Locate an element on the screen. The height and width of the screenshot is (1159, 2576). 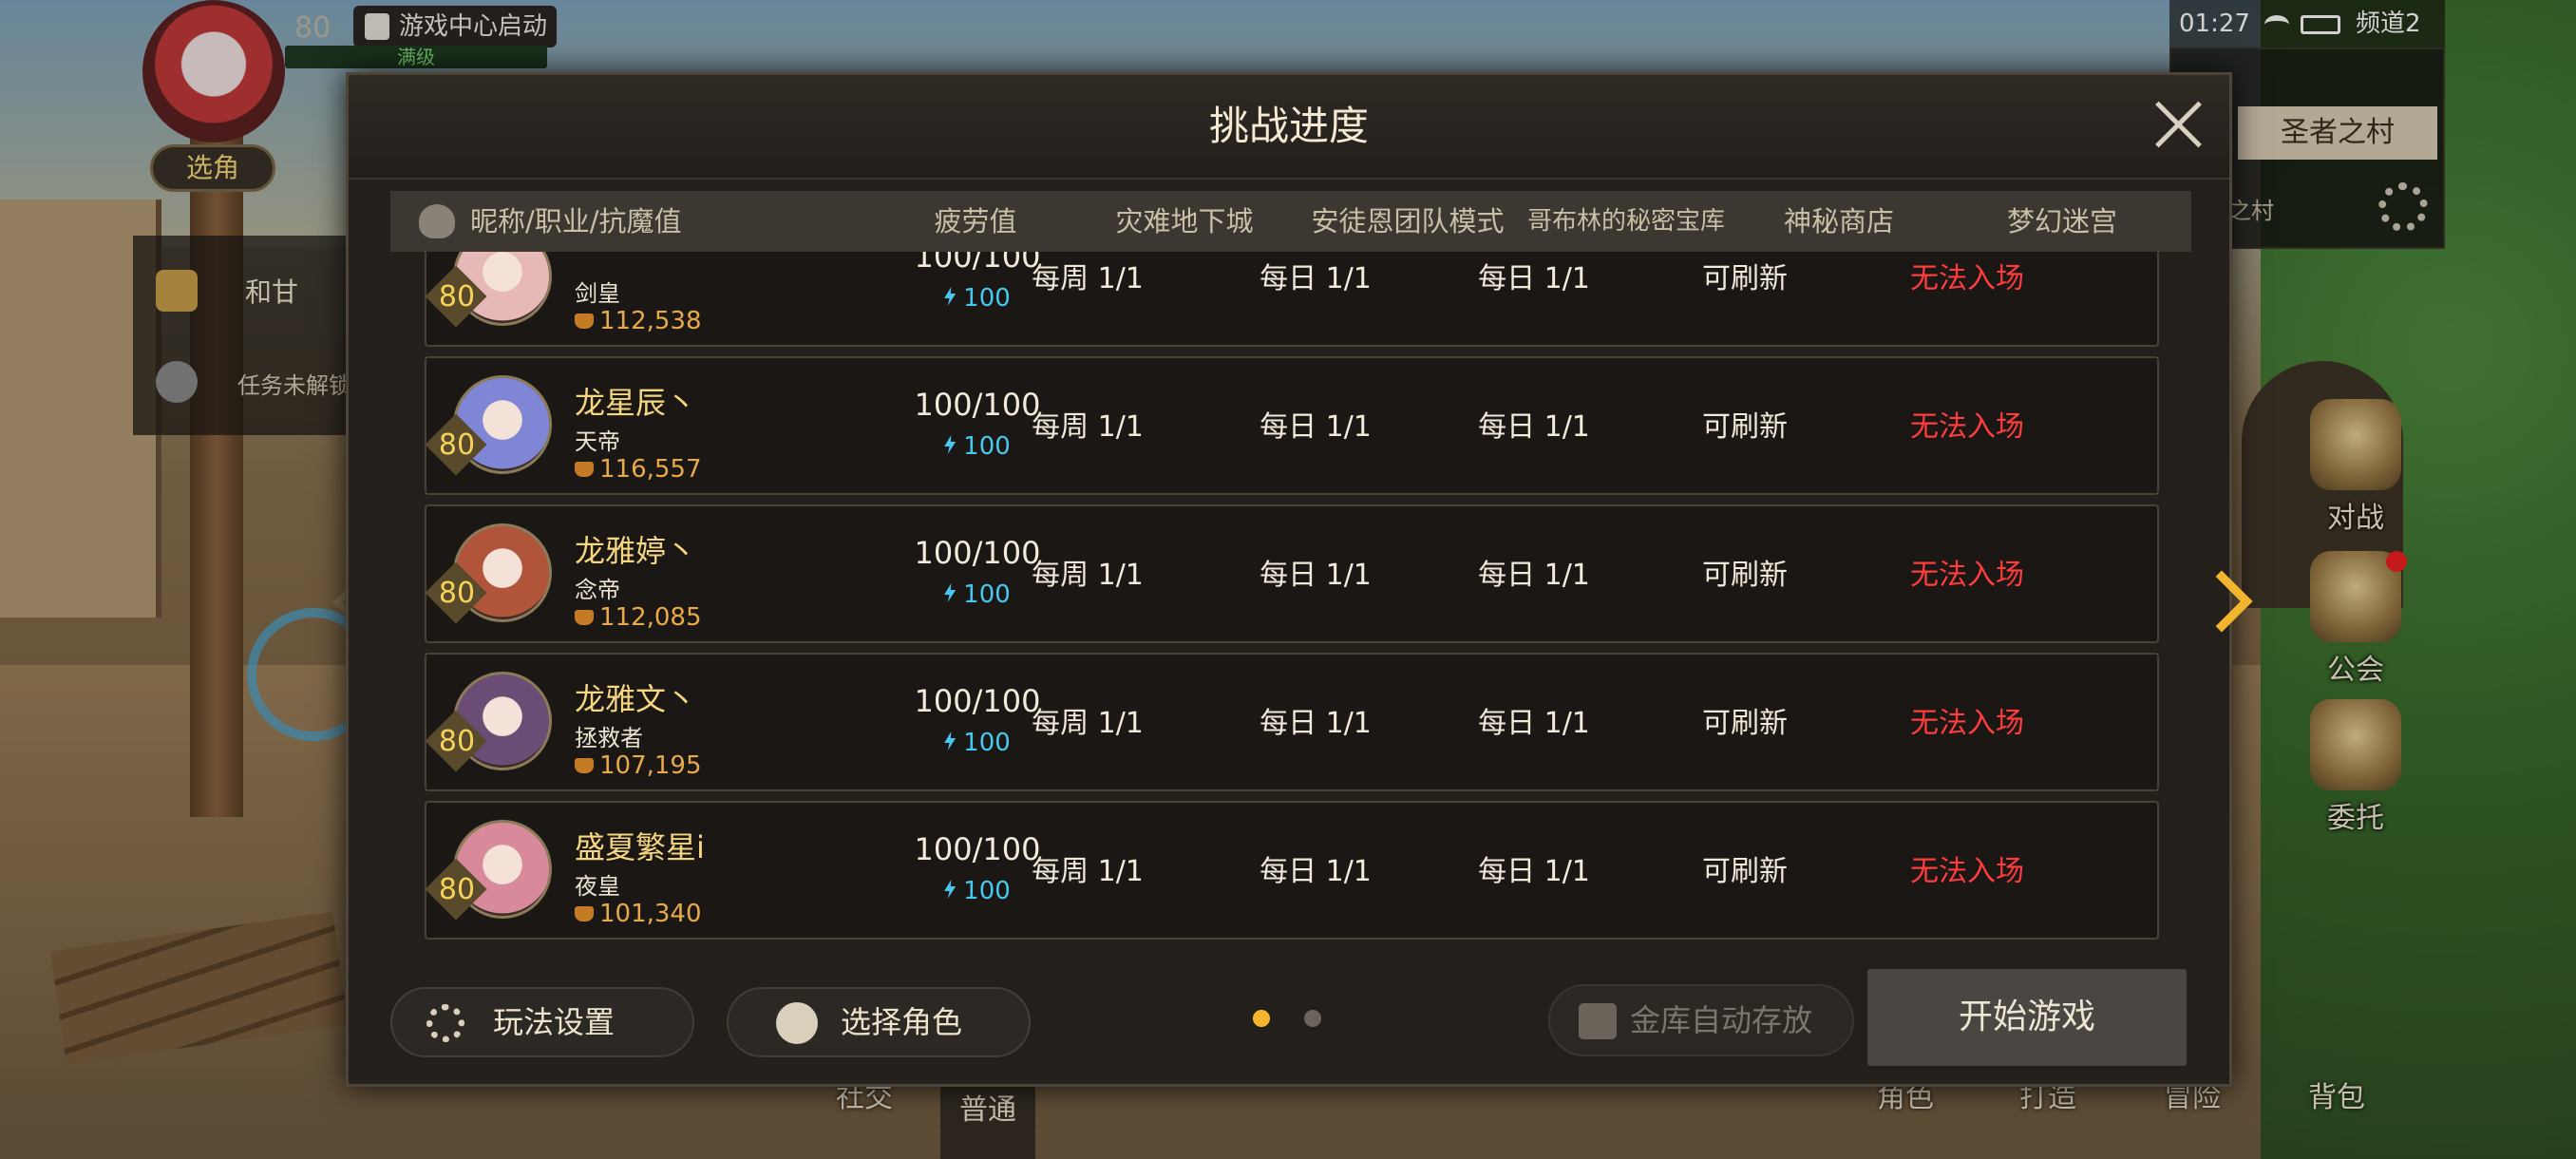
play-settings-button: 玩法设置 is located at coordinates (542, 1022).